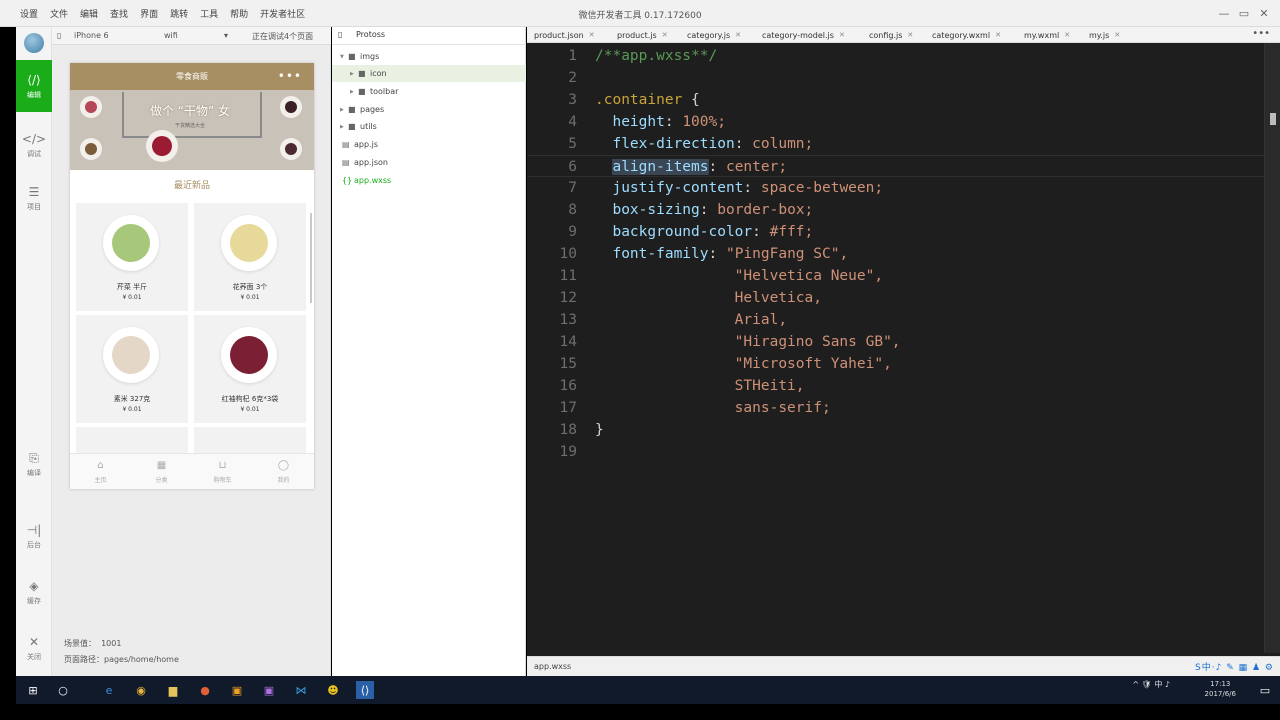  Describe the element at coordinates (59, 13) in the screenshot. I see `menu-item-file: 文件` at that location.